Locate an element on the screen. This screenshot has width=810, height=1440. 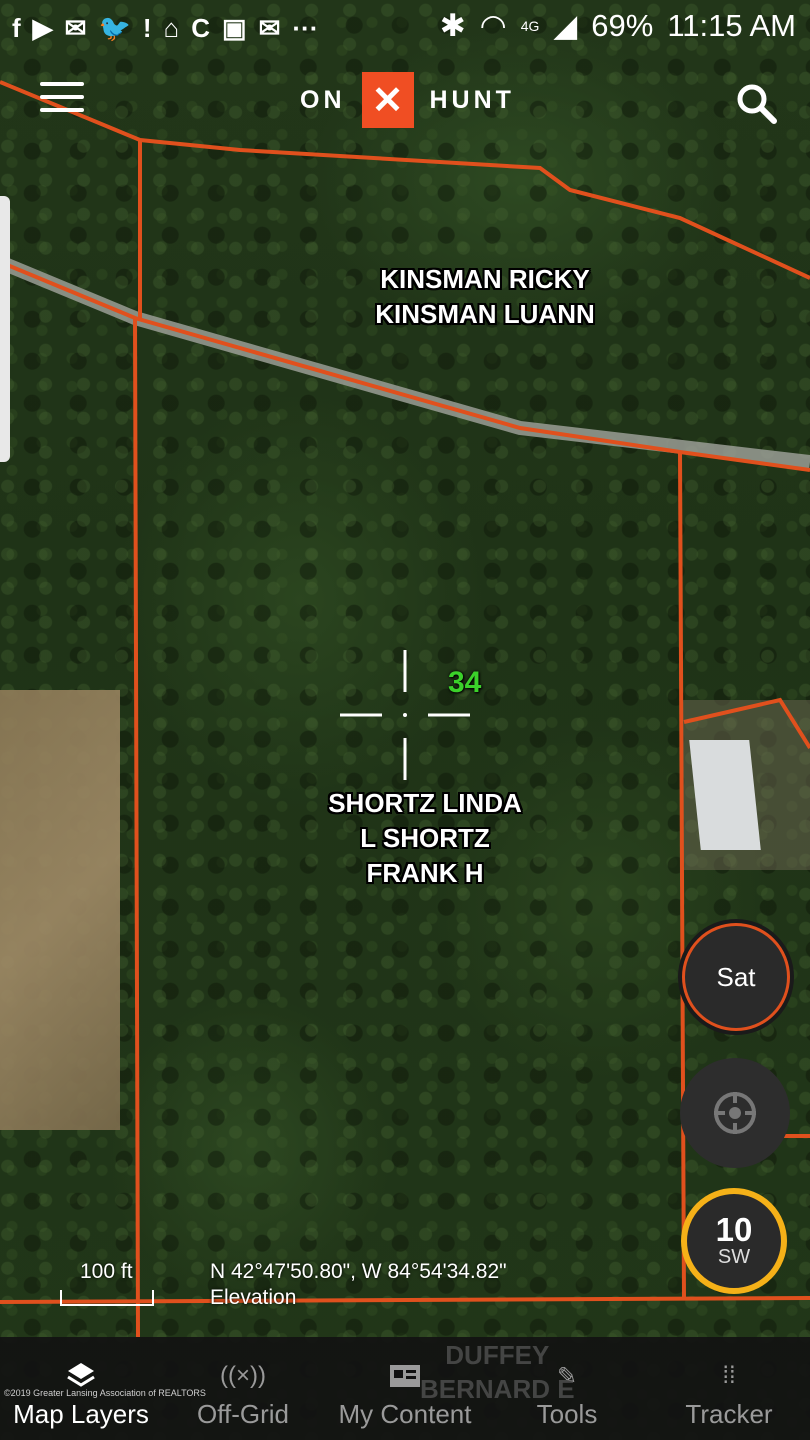
tab-tracker: ⁞⁞ Tracker is located at coordinates (729, 1388).